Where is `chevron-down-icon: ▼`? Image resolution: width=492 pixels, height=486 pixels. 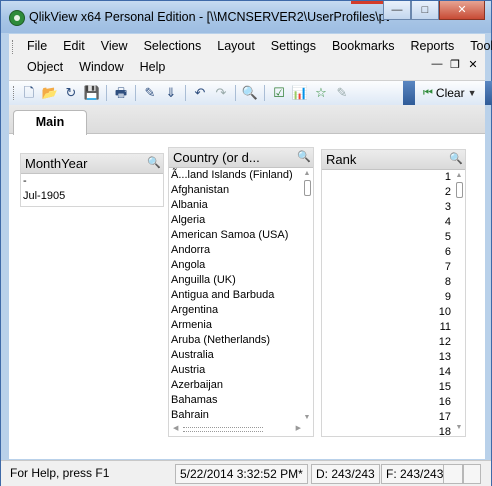
chevron-down-icon: ▼ is located at coordinates (472, 93).